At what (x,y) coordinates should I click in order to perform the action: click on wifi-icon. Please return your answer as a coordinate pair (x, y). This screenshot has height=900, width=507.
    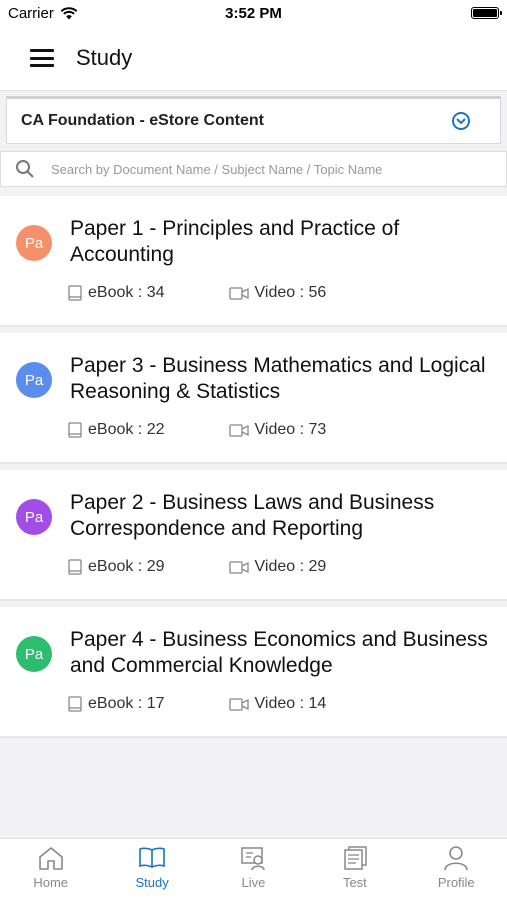
    Looking at the image, I should click on (69, 12).